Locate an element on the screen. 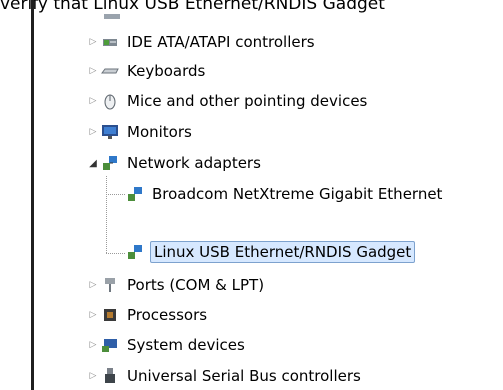 The width and height of the screenshot is (503, 390). tree-item-label: Universal Serial Bus controllers is located at coordinates (244, 376).